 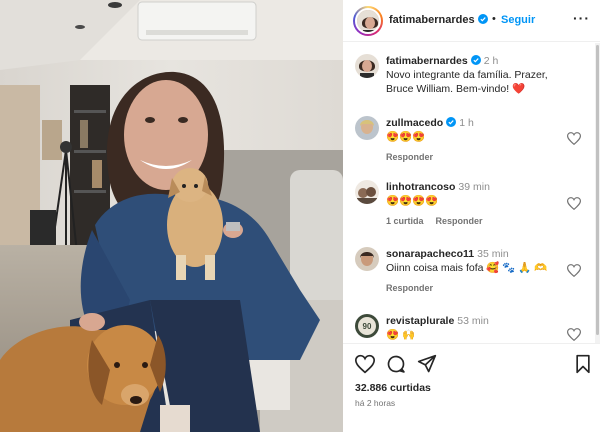 I want to click on author-avatar, so click(x=368, y=21).